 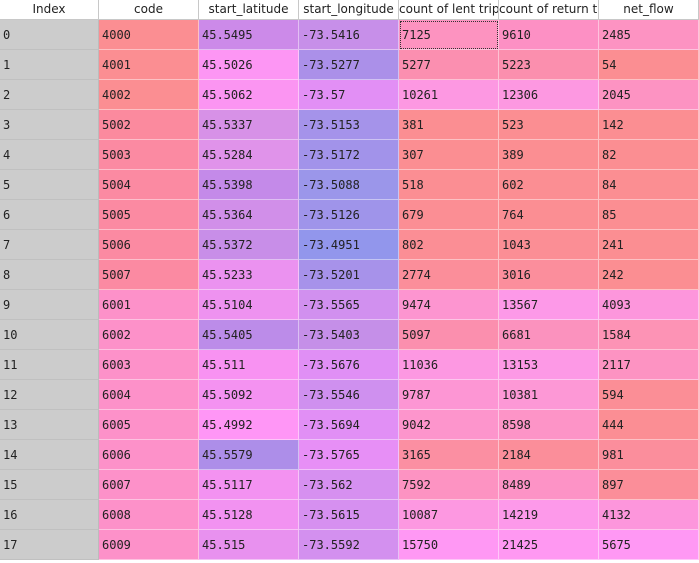 I want to click on cell-index: 6, so click(x=49, y=215).